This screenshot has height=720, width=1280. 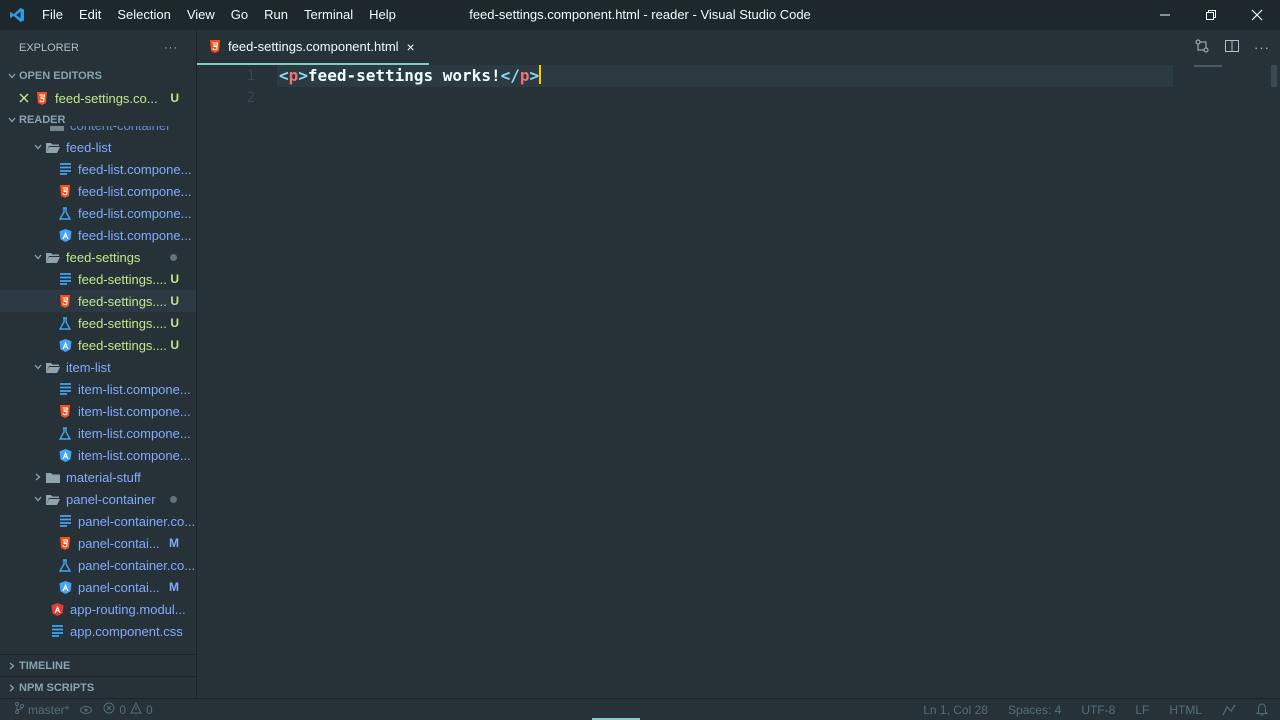 I want to click on code-token: >, so click(x=303, y=75).